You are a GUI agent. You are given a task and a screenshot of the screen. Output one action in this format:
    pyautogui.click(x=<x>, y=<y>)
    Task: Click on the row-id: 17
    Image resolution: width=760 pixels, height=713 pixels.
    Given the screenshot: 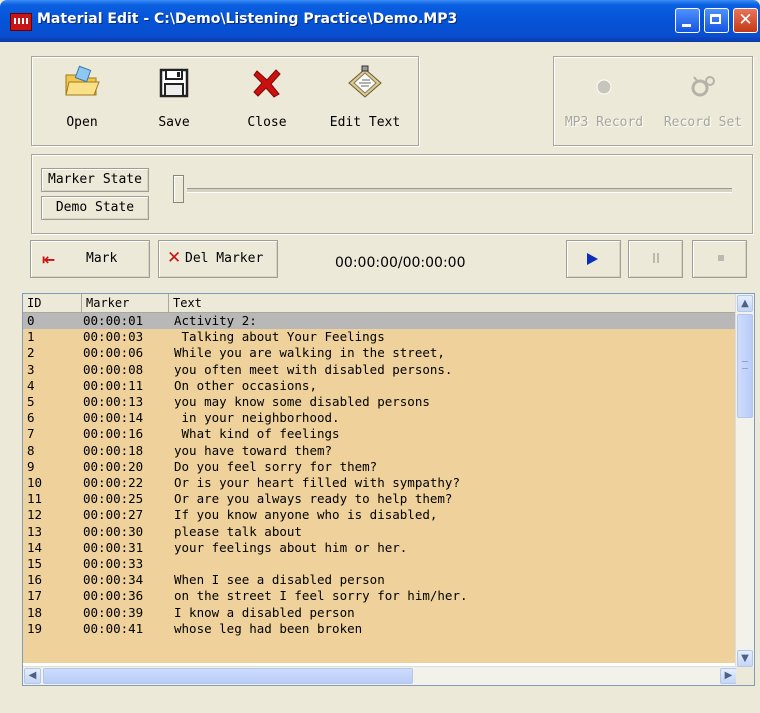 What is the action you would take?
    pyautogui.click(x=35, y=596)
    